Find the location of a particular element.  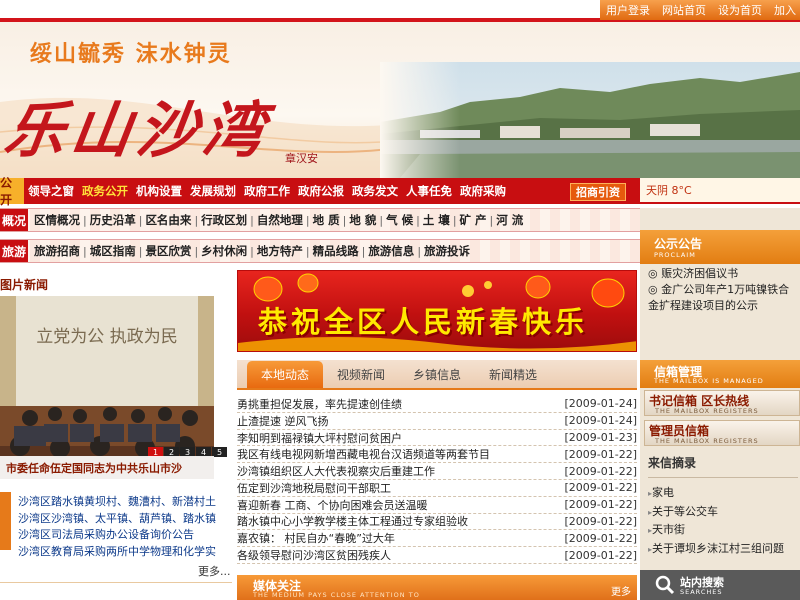

photo-page-5: 5 is located at coordinates (219, 452).